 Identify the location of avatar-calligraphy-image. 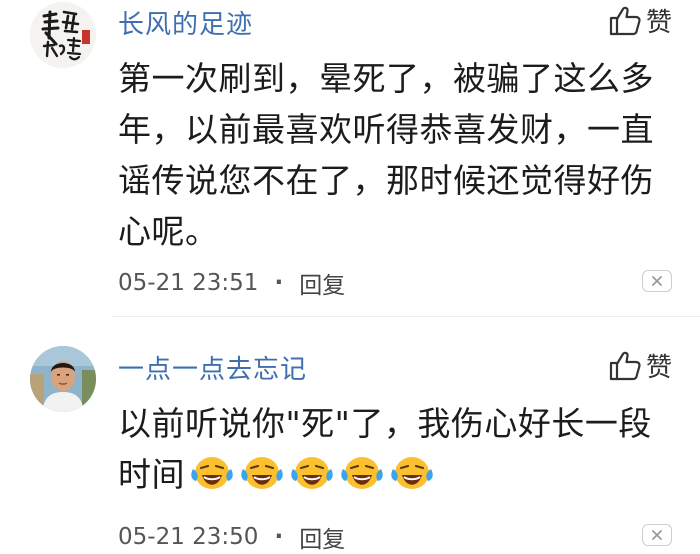
(63, 35).